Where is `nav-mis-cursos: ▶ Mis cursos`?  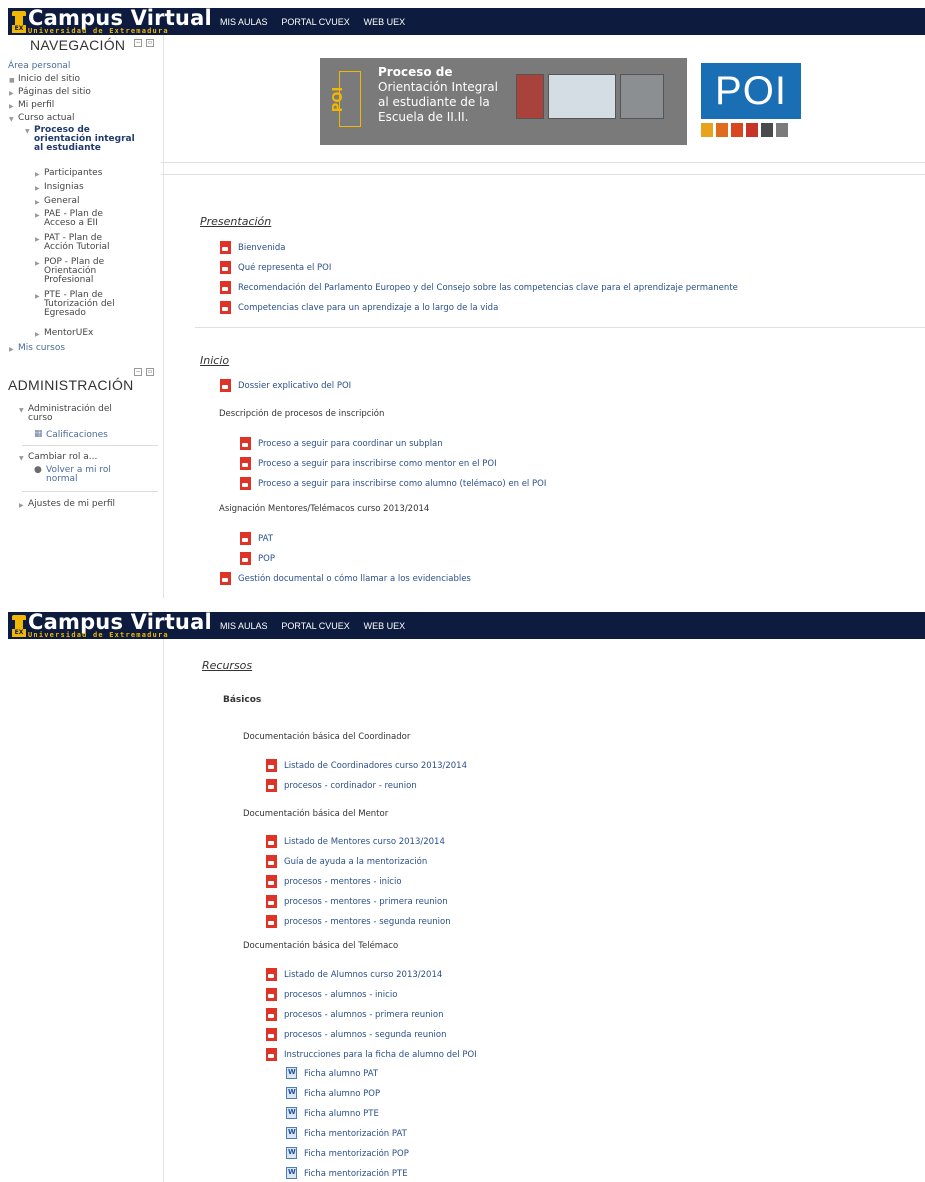 nav-mis-cursos: ▶ Mis cursos is located at coordinates (37, 348).